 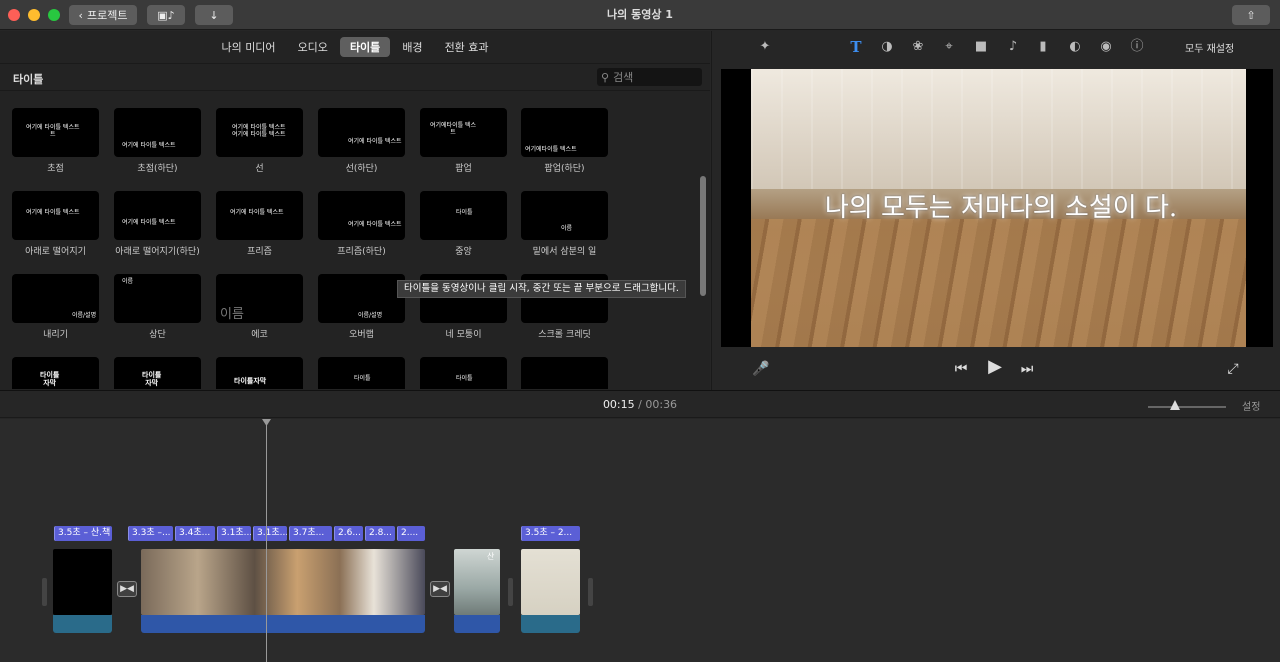 I want to click on title-tile: 이름/설명오버랩, so click(x=361, y=307).